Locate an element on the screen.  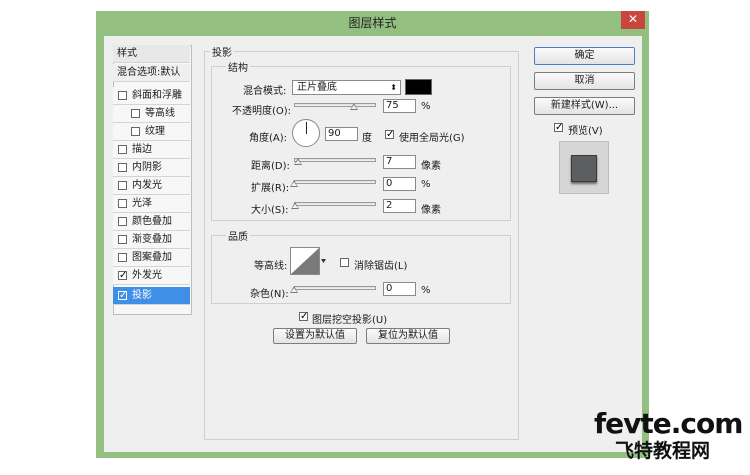
make-default-button: 设置为默认值 is located at coordinates (315, 336).